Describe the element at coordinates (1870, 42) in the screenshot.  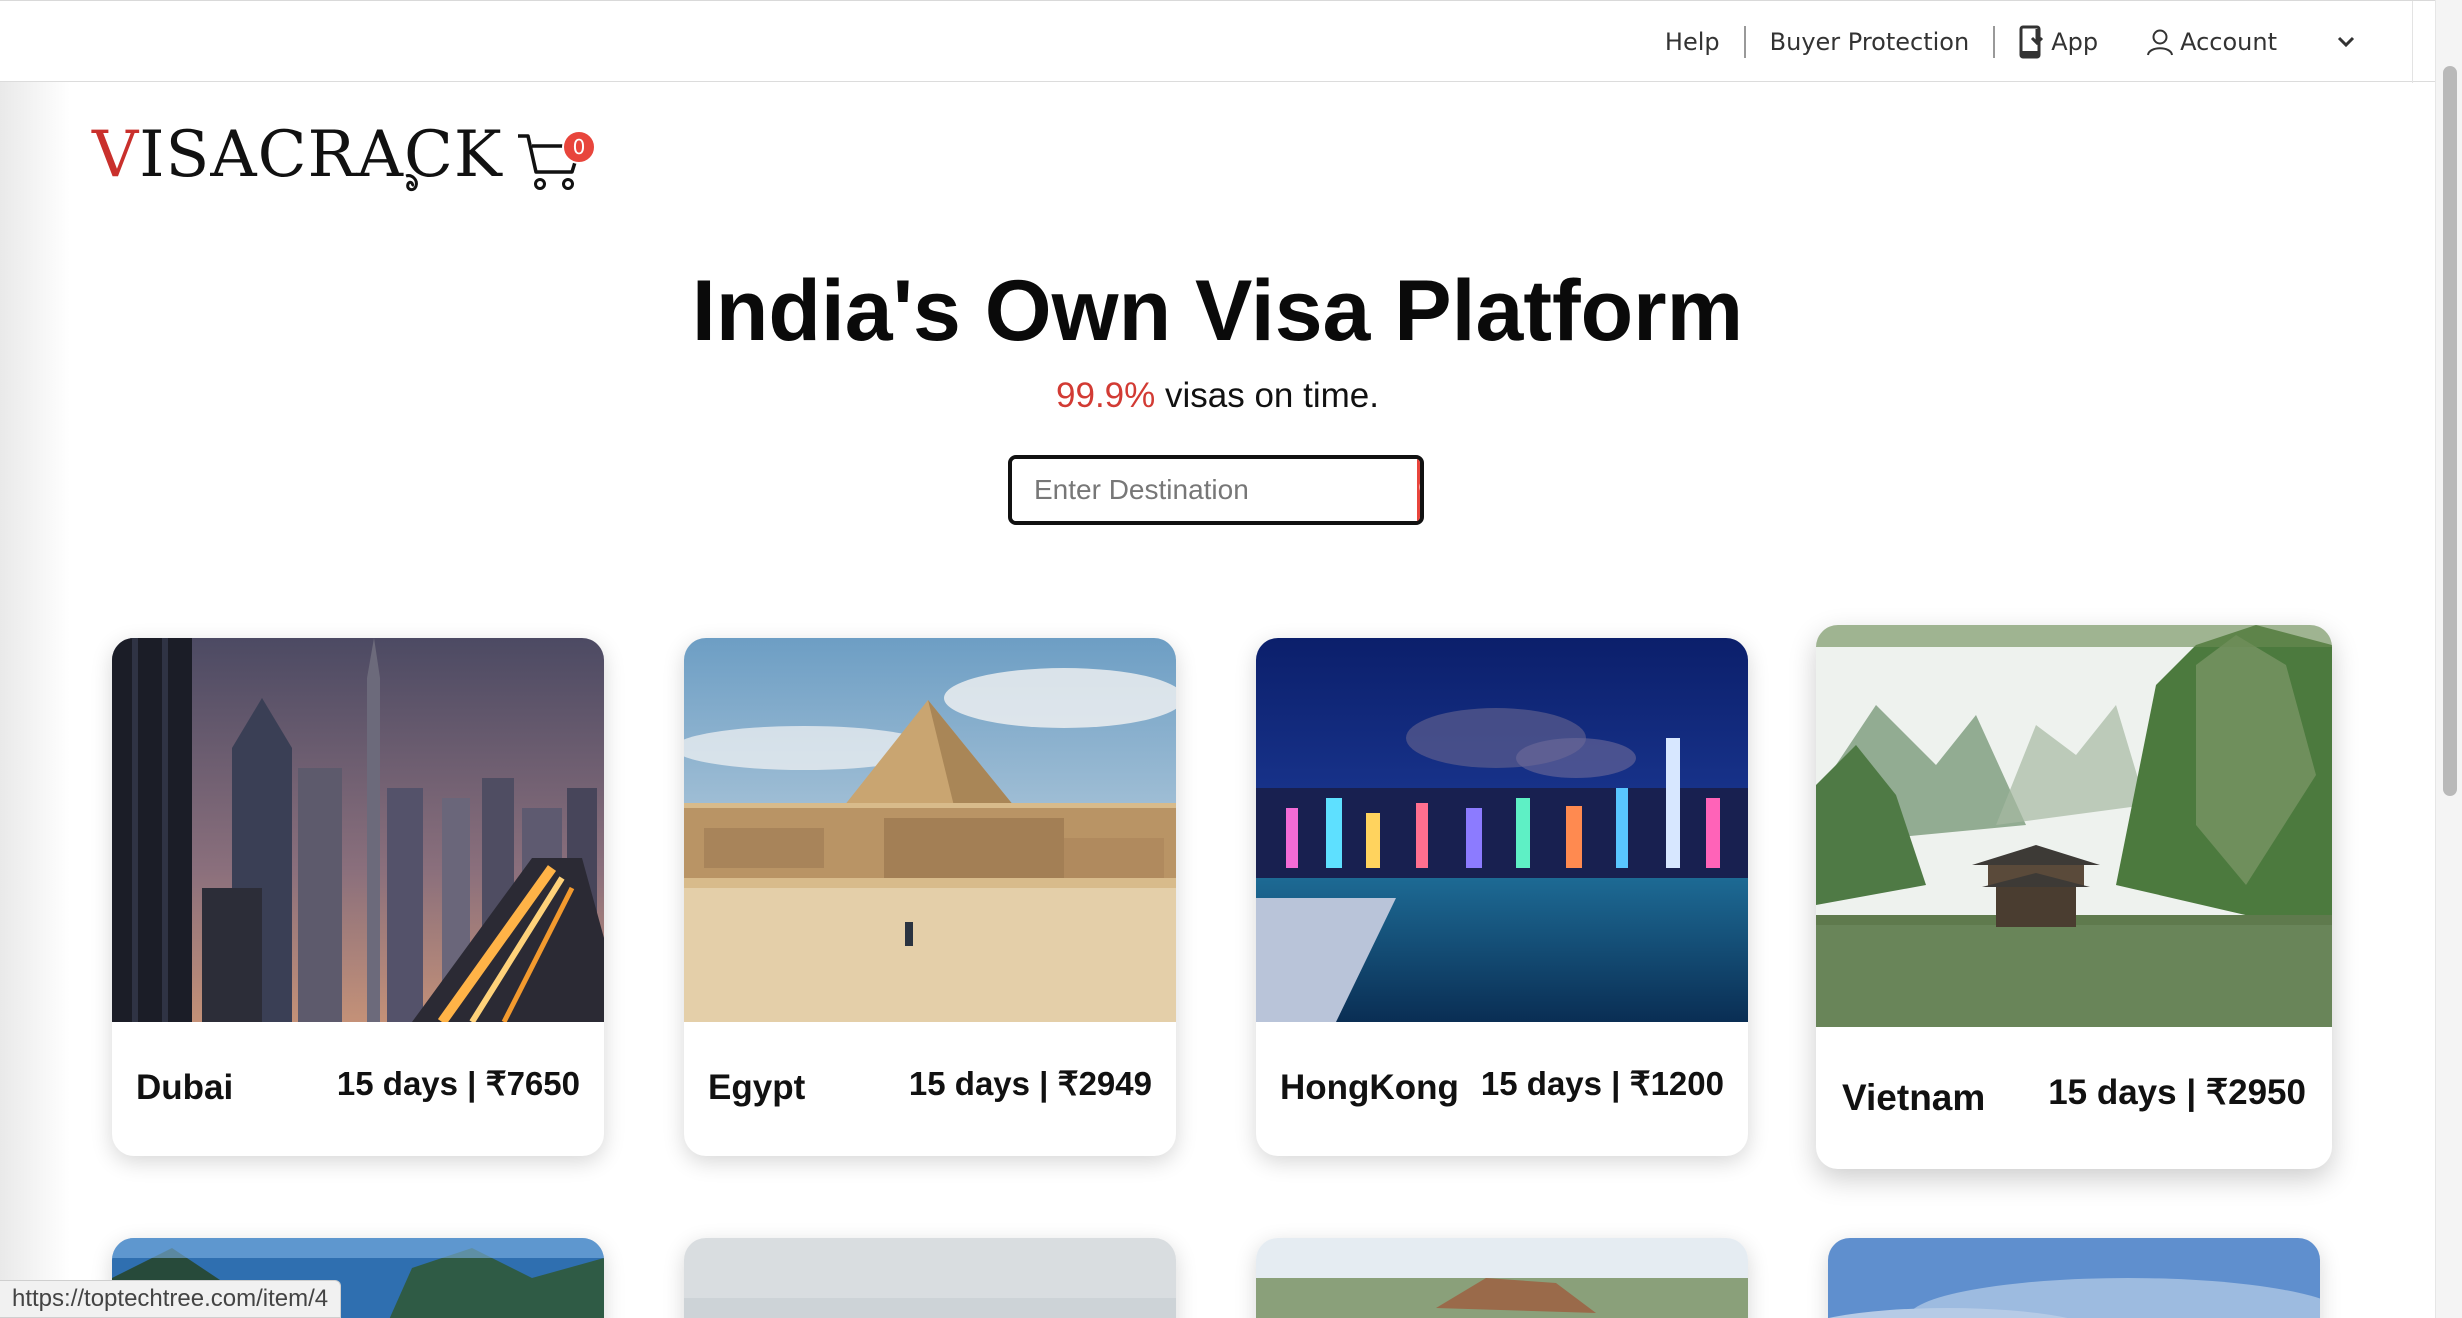
I see `buyer-protection-link: Buyer Protection` at that location.